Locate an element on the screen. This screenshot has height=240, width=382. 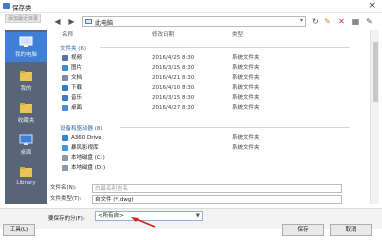
filename-row: 文件名(N): 白最名利吉名 is located at coordinates (200, 188).